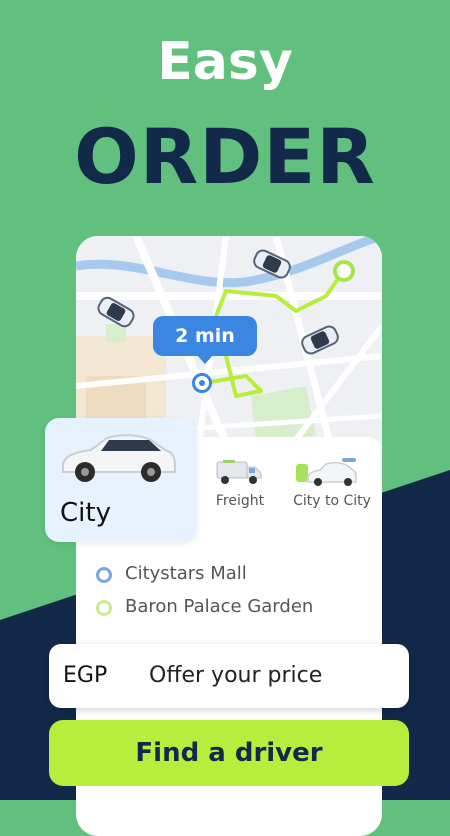  I want to click on truck-icon, so click(239, 472).